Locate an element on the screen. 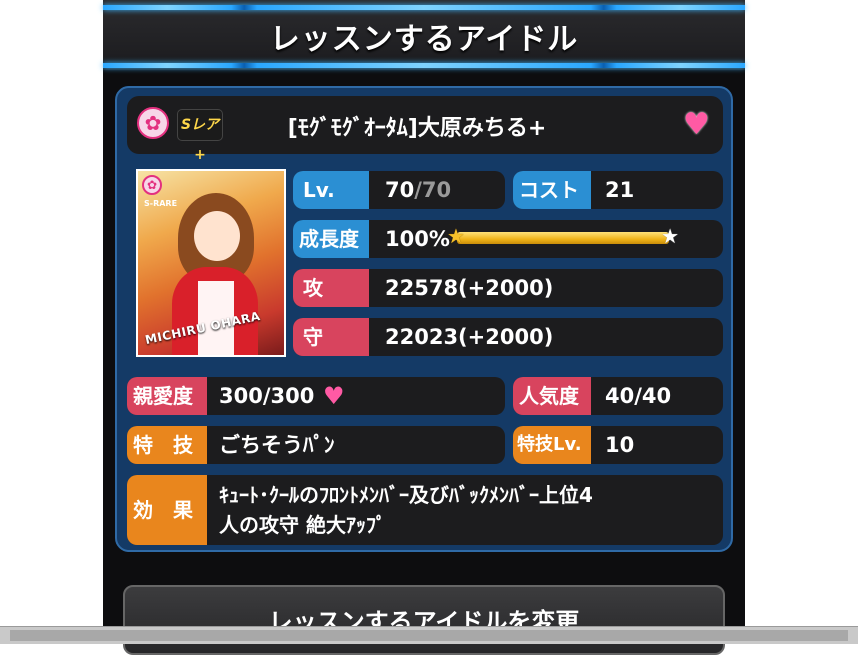 This screenshot has height=657, width=858. portrait-face is located at coordinates (217, 236).